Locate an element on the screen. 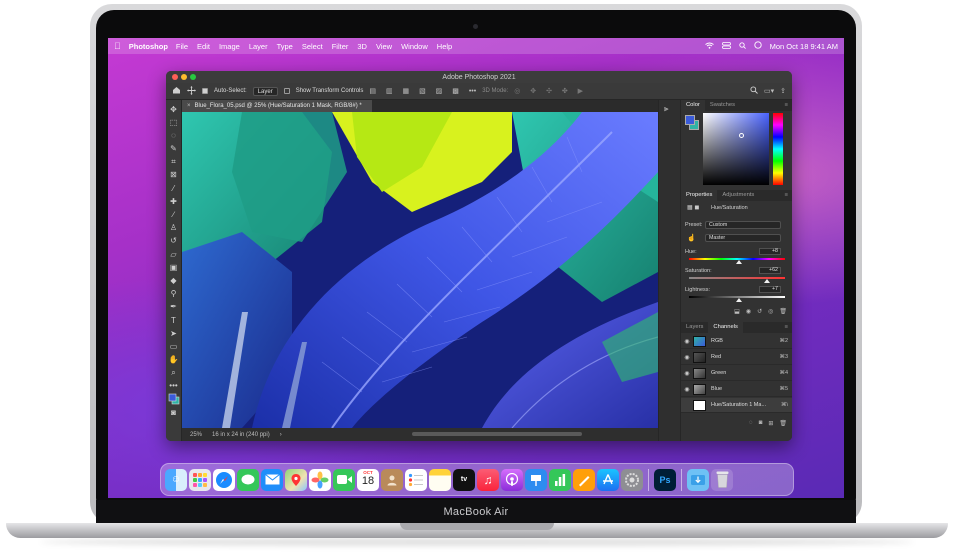  channel-row-green: ◉ Green ⌘4 is located at coordinates (736, 373).